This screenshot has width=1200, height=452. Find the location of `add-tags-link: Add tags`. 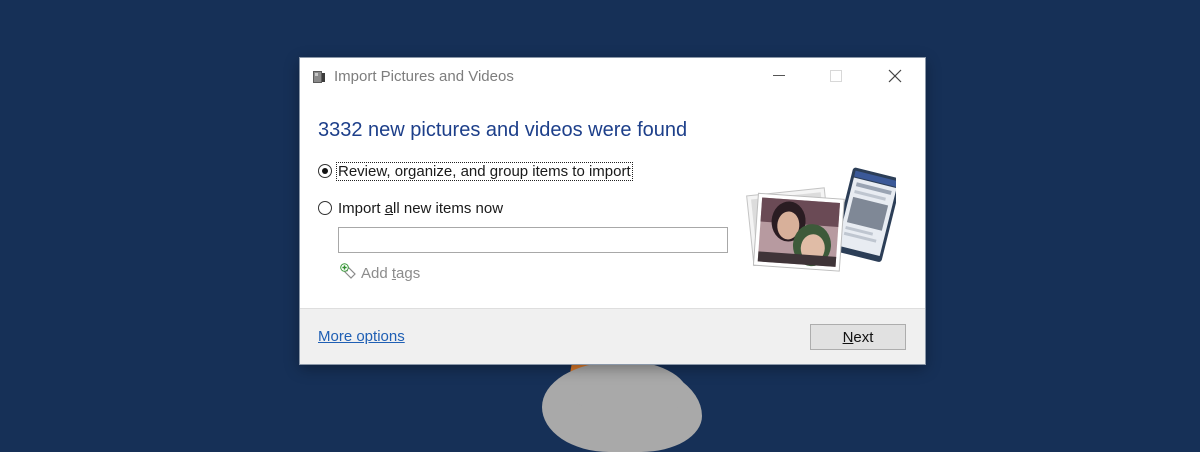

add-tags-link: Add tags is located at coordinates (380, 273).